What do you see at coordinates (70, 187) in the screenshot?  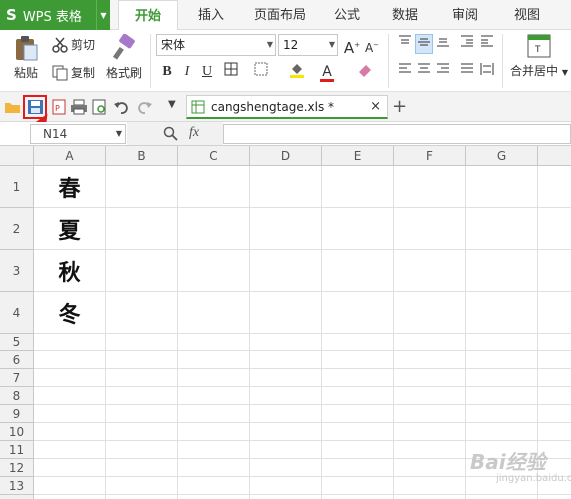 I see `cell-A1: 春` at bounding box center [70, 187].